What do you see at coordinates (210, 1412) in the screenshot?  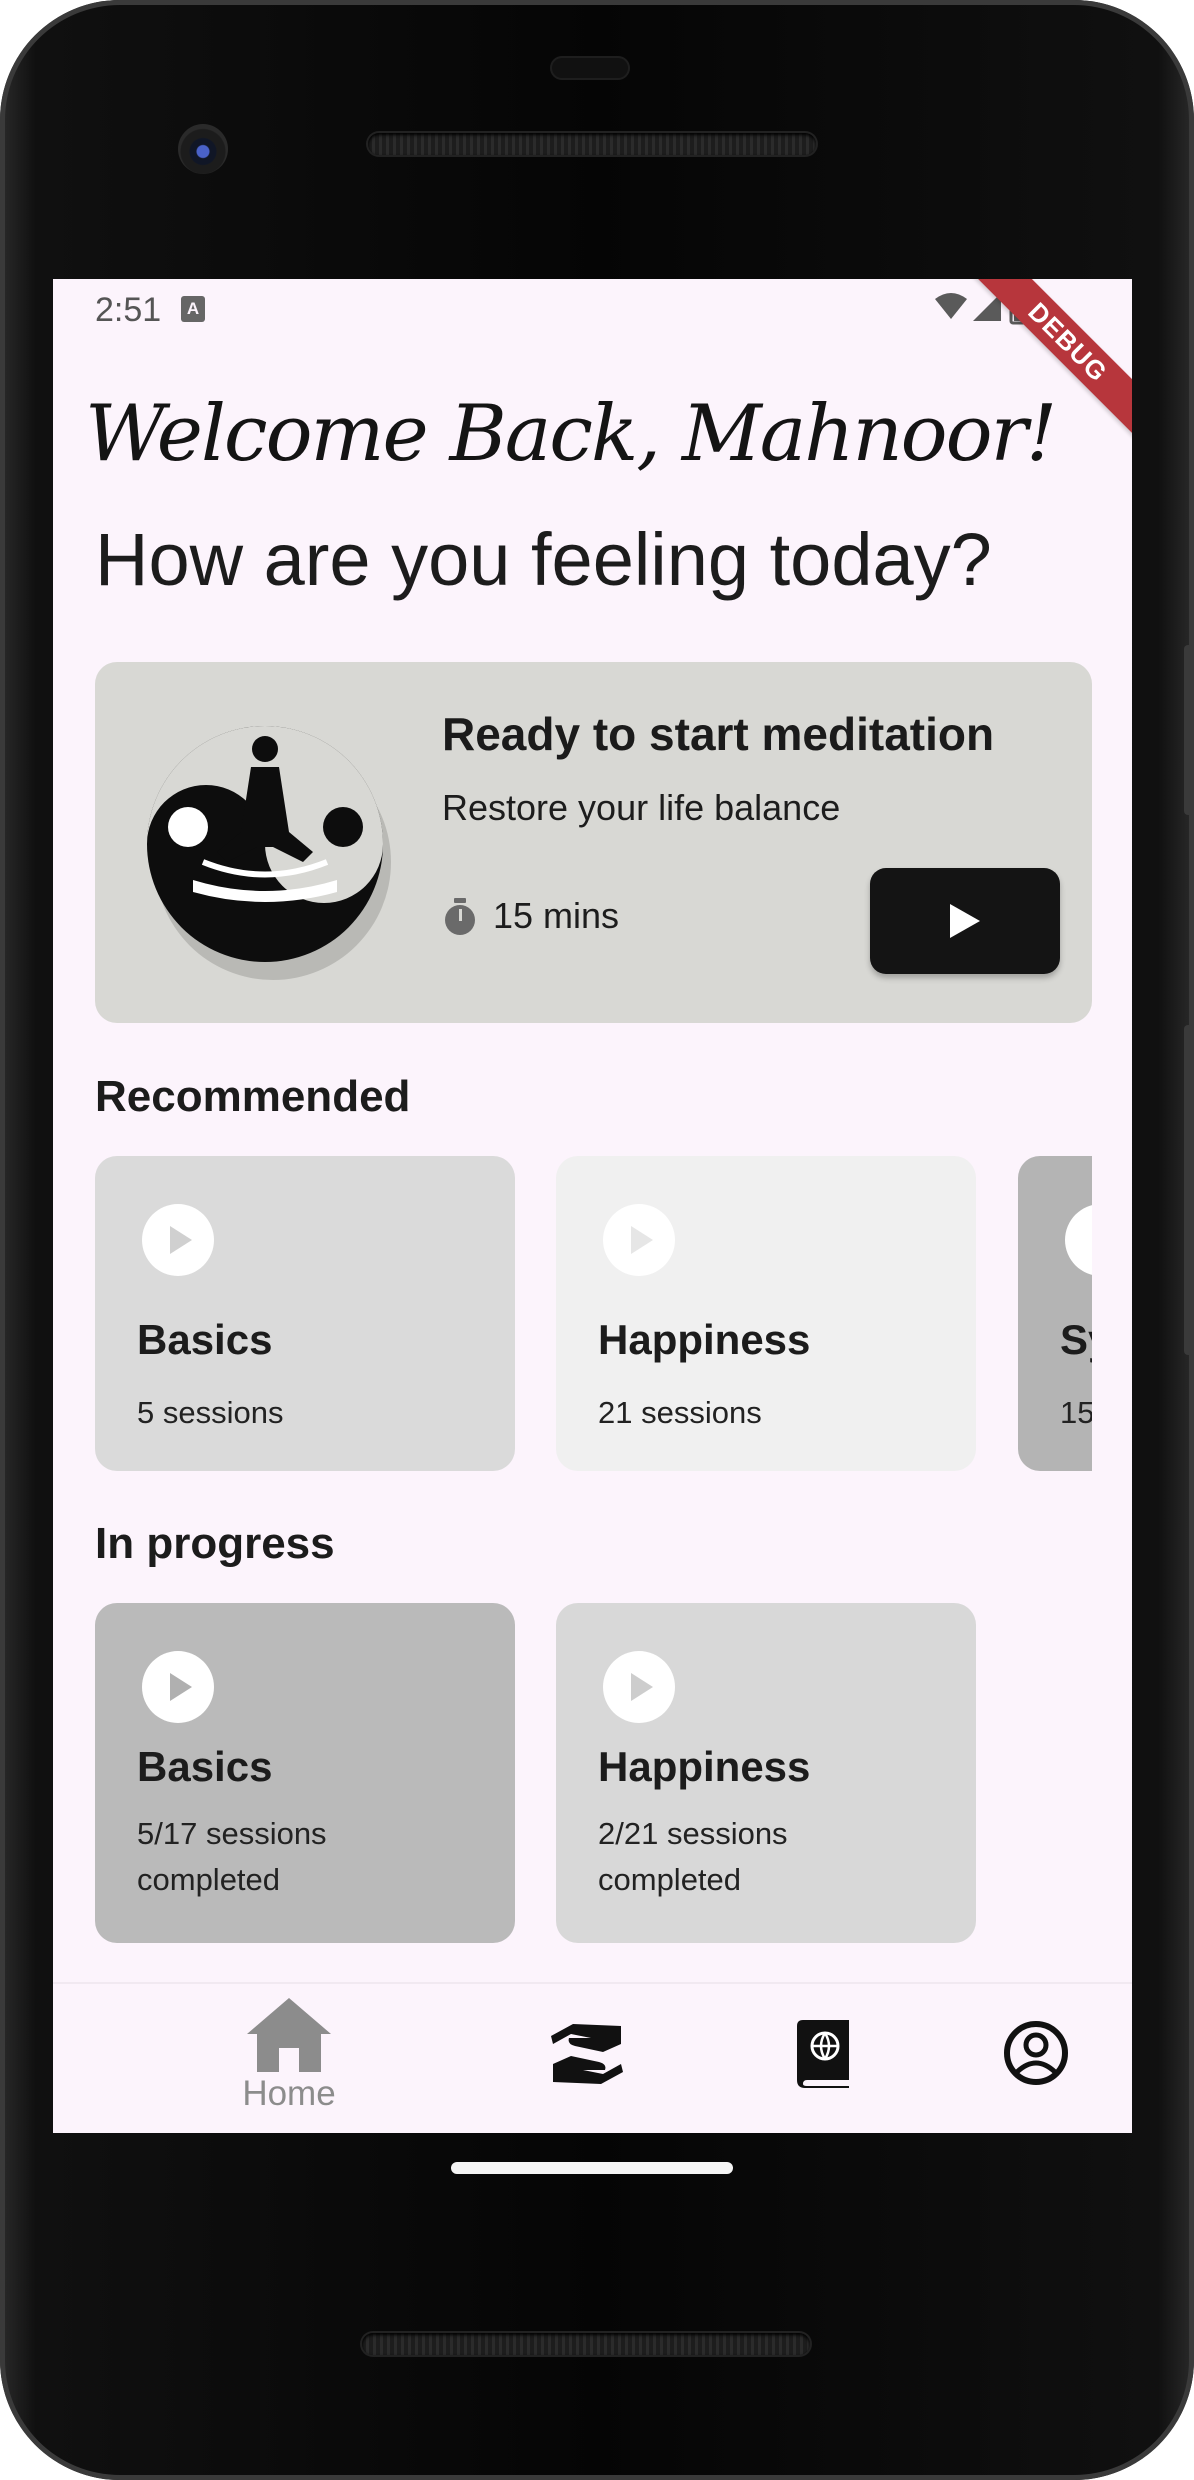 I see `card-subtitle: 5 sessions` at bounding box center [210, 1412].